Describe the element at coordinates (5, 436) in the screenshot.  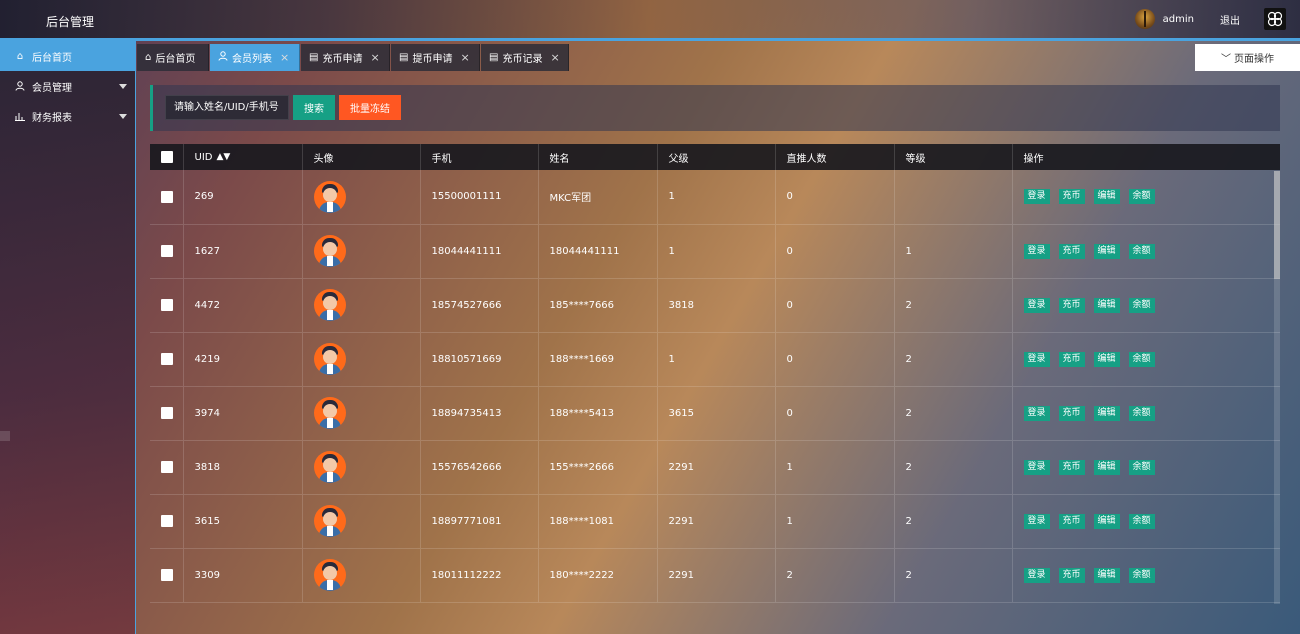
I see `sidebar-toggle-handle` at that location.